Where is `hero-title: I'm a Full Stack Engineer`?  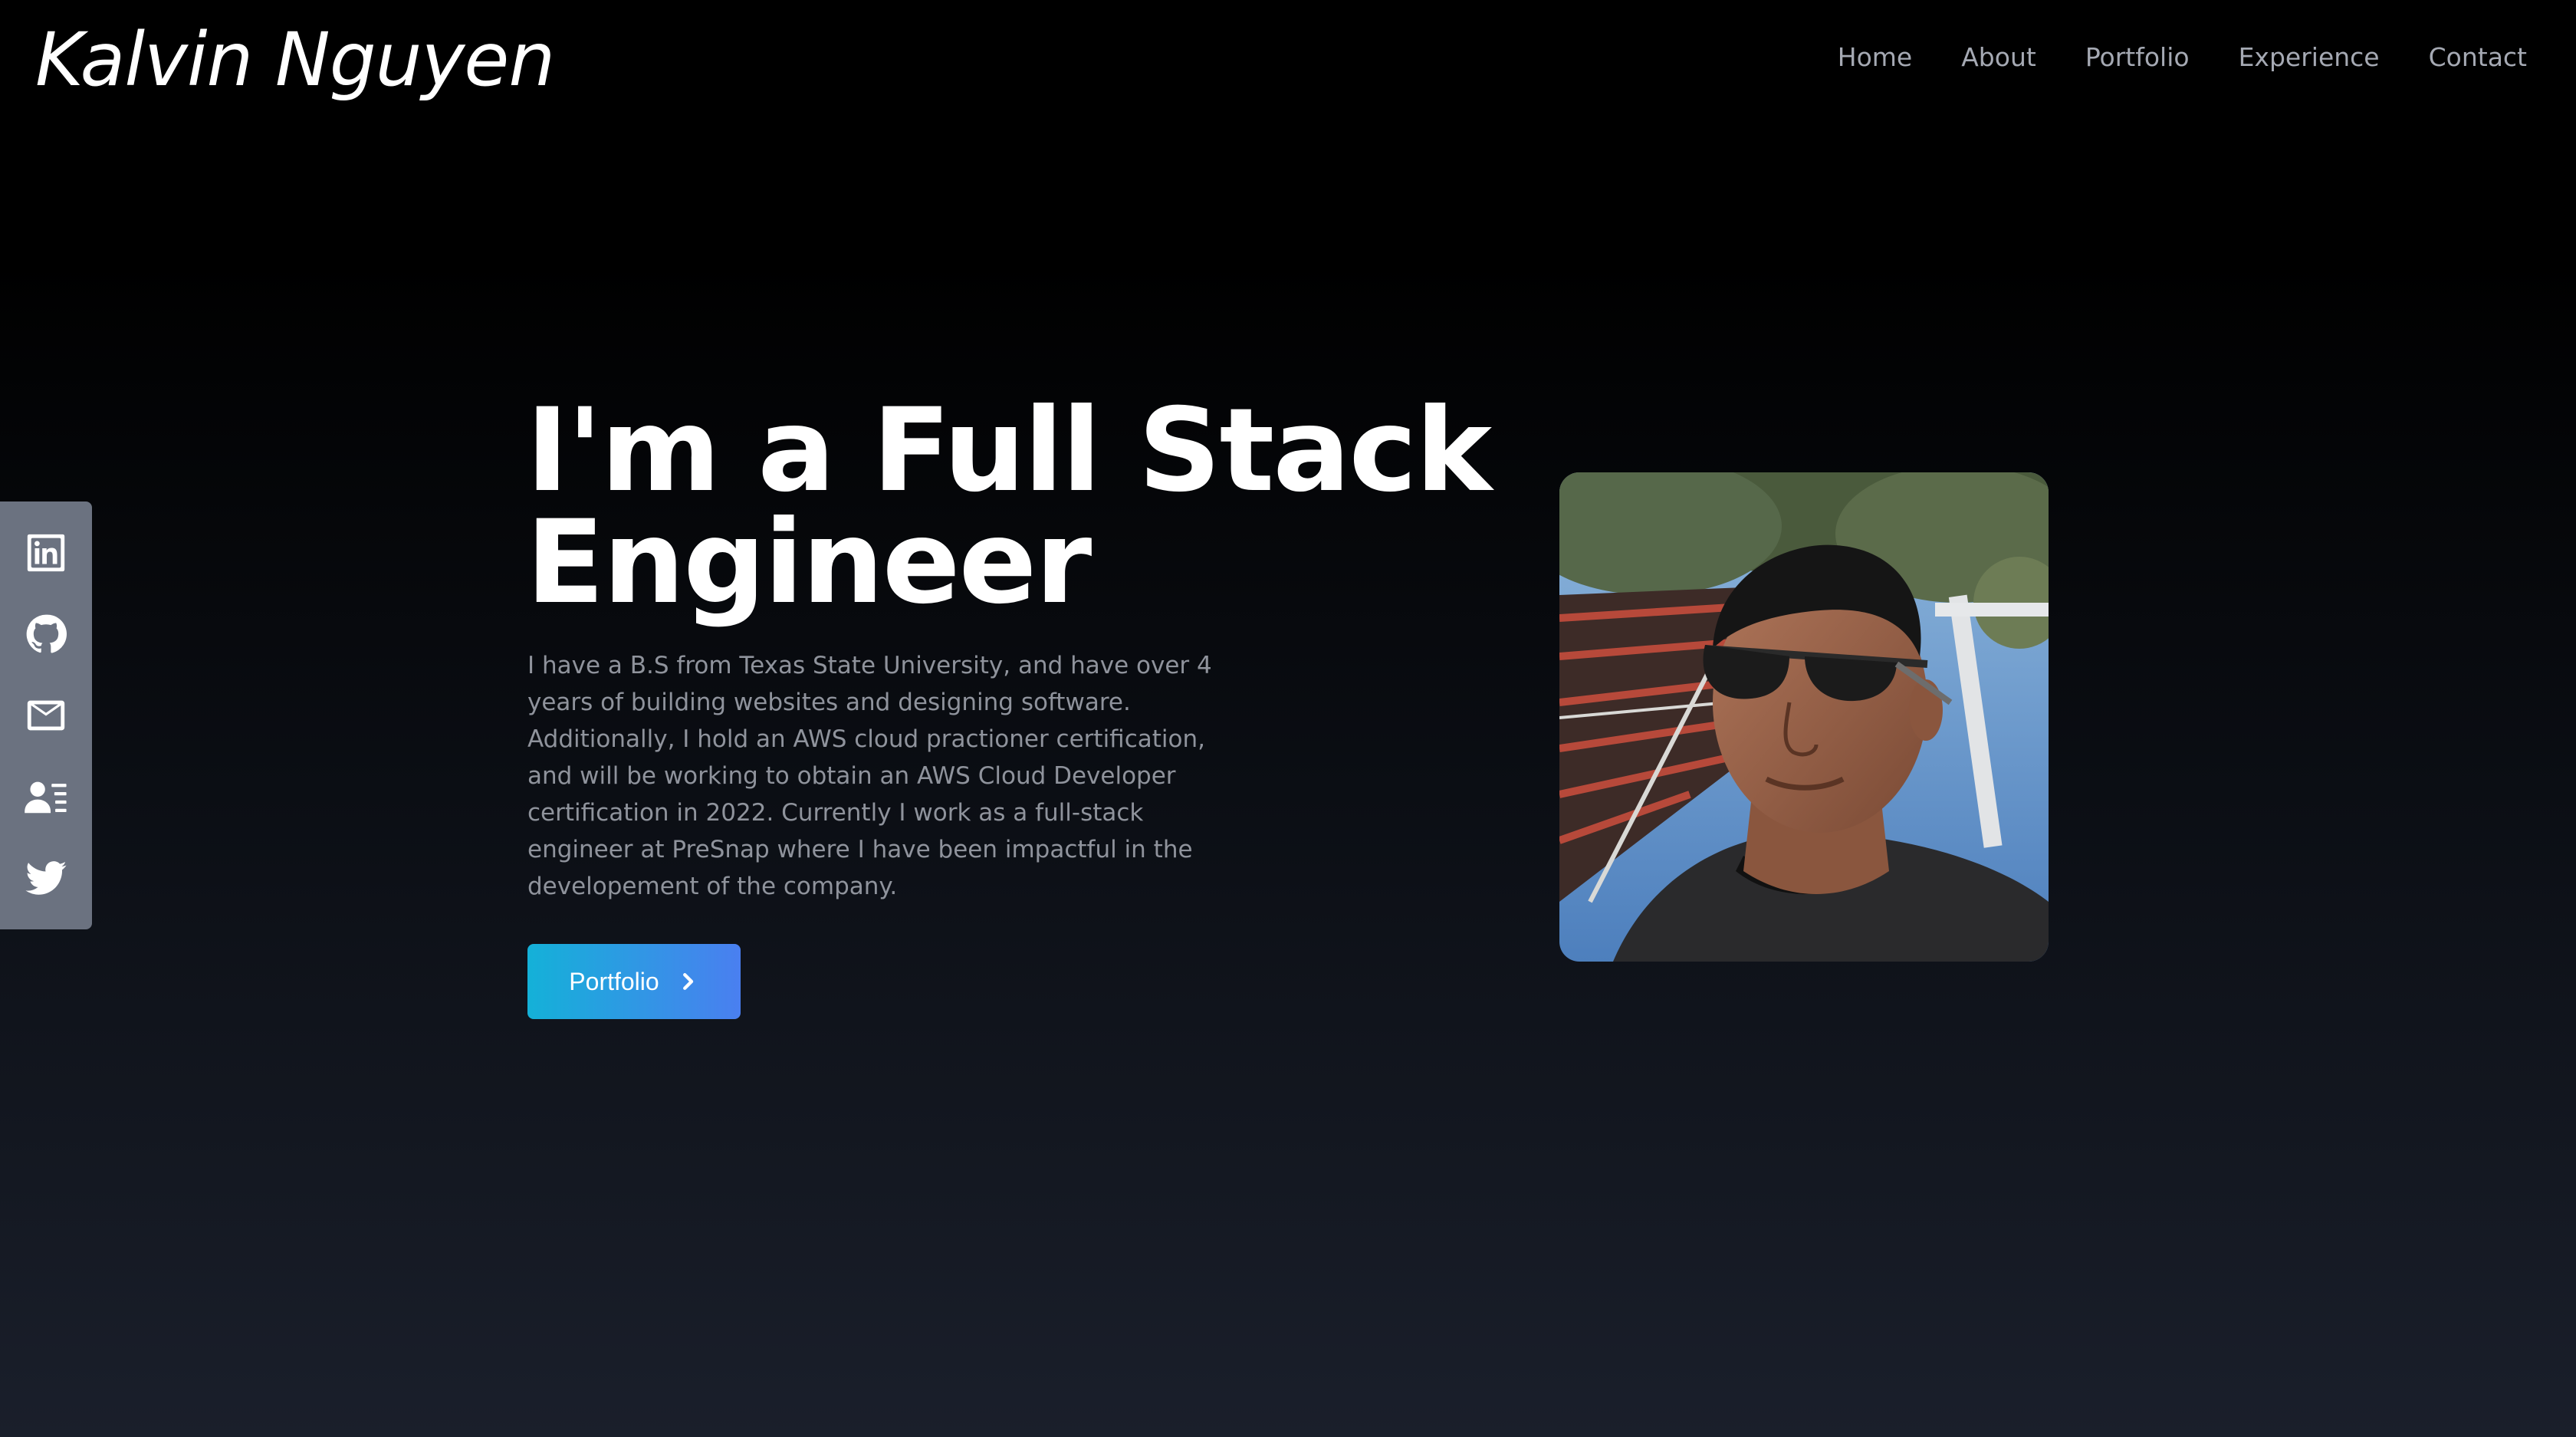 hero-title: I'm a Full Stack Engineer is located at coordinates (1024, 506).